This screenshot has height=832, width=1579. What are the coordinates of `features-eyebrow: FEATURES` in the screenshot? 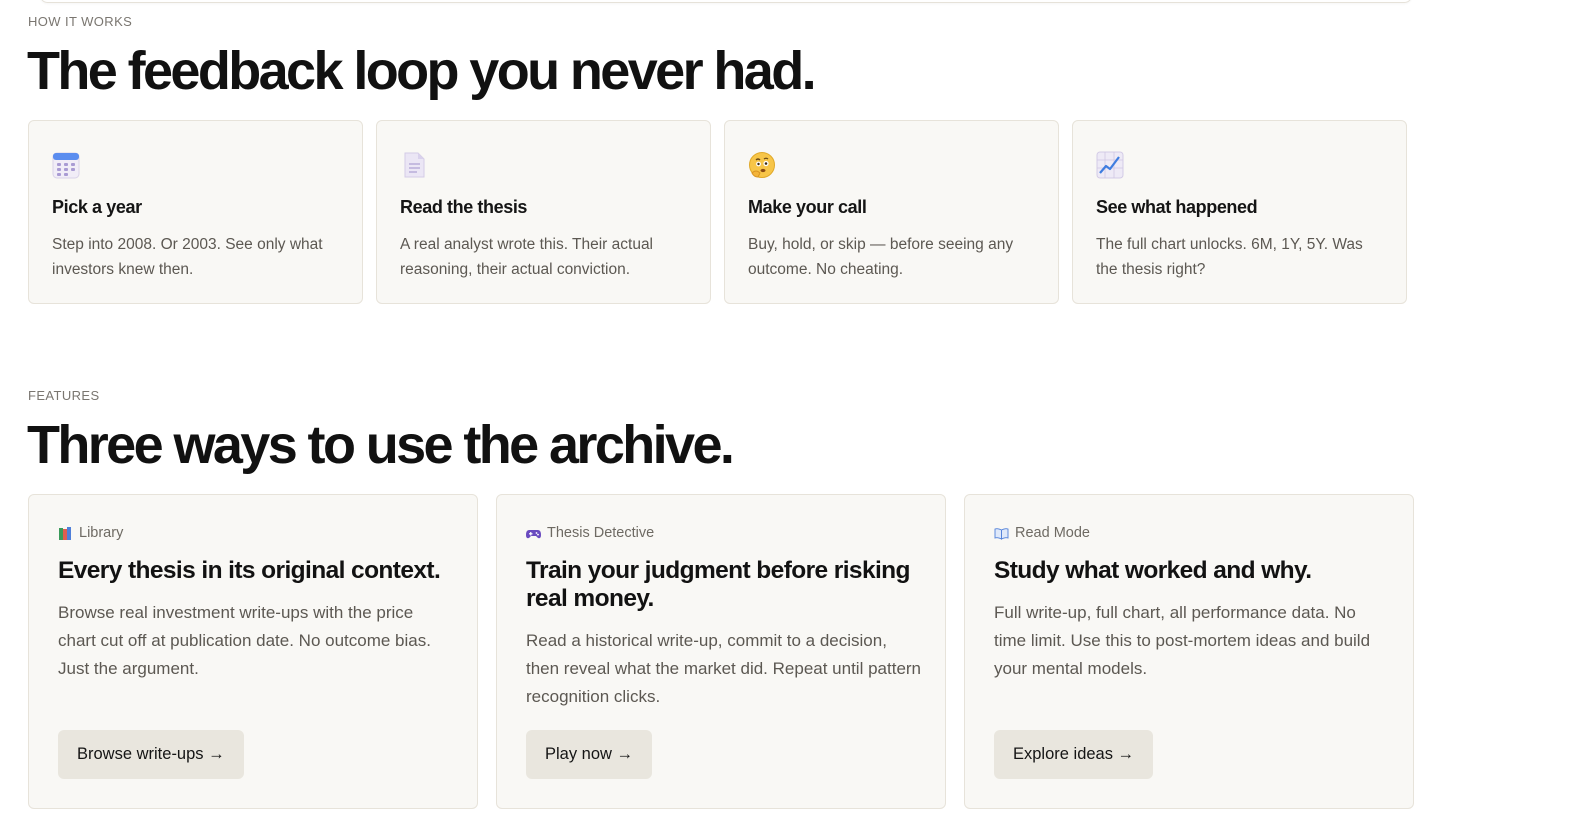 It's located at (64, 395).